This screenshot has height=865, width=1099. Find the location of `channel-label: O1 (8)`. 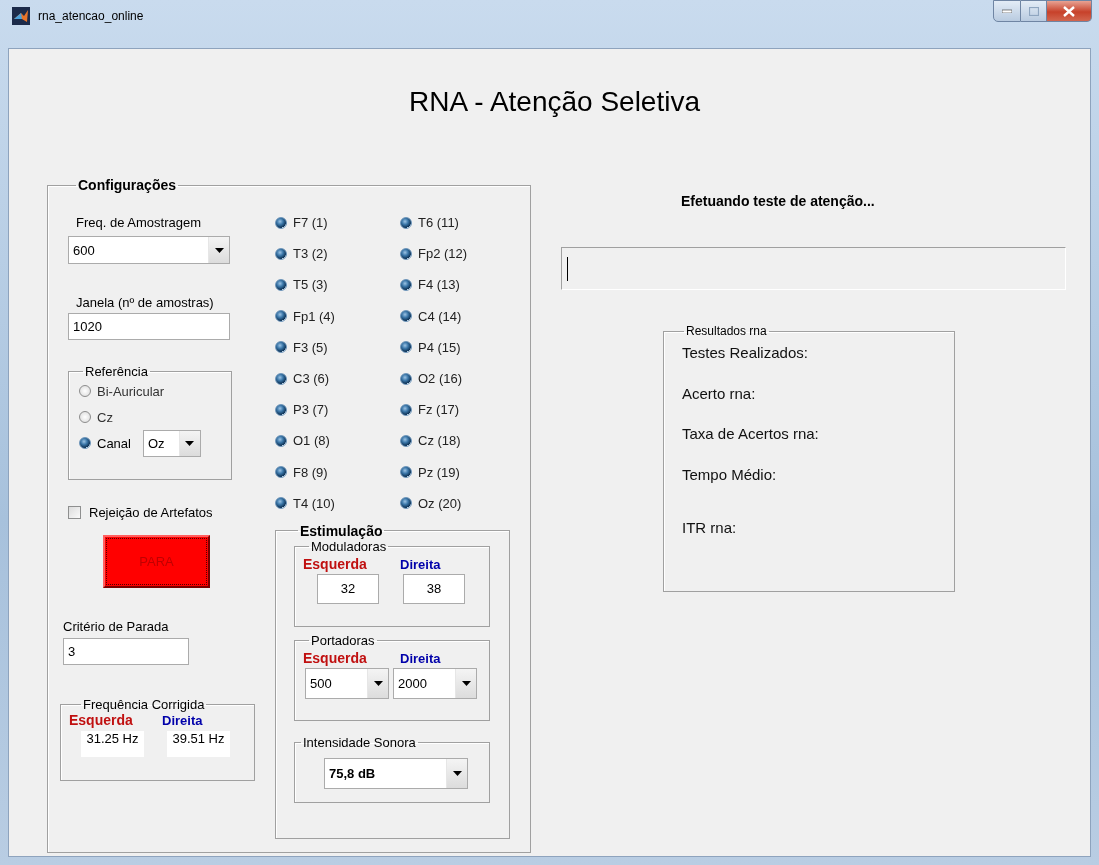

channel-label: O1 (8) is located at coordinates (311, 441).